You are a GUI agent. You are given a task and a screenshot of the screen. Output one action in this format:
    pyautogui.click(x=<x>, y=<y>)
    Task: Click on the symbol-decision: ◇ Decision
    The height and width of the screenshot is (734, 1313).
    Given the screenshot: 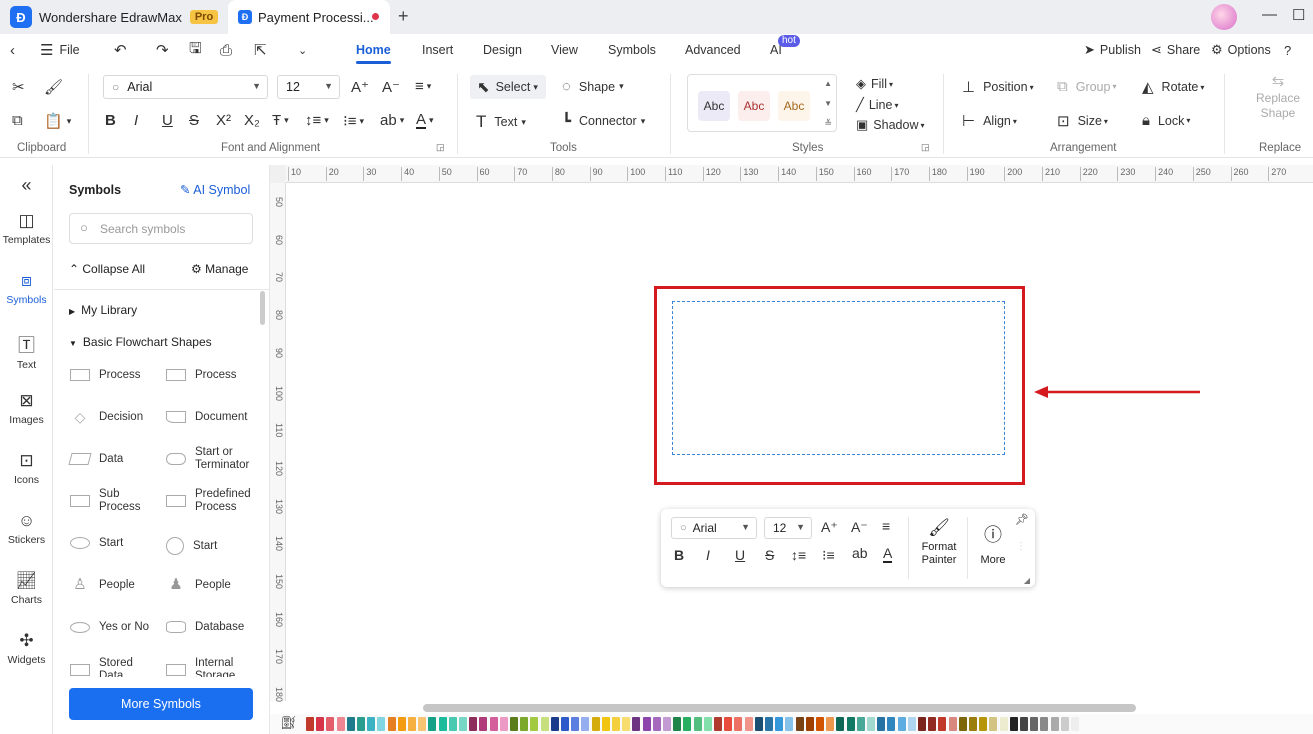 What is the action you would take?
    pyautogui.click(x=107, y=417)
    